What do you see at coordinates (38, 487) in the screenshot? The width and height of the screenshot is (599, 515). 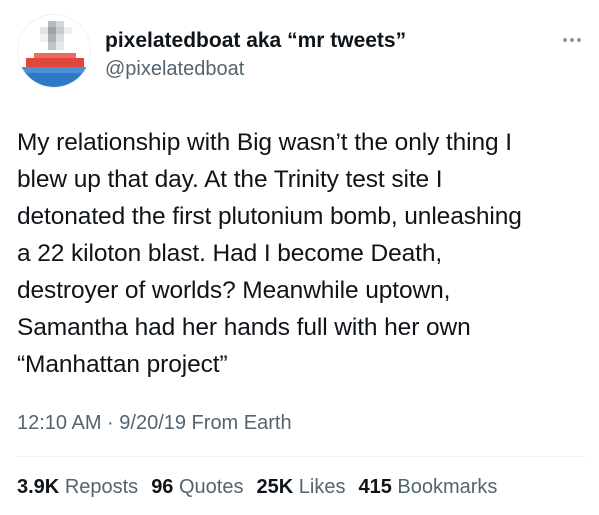 I see `stat-value: 3.9K` at bounding box center [38, 487].